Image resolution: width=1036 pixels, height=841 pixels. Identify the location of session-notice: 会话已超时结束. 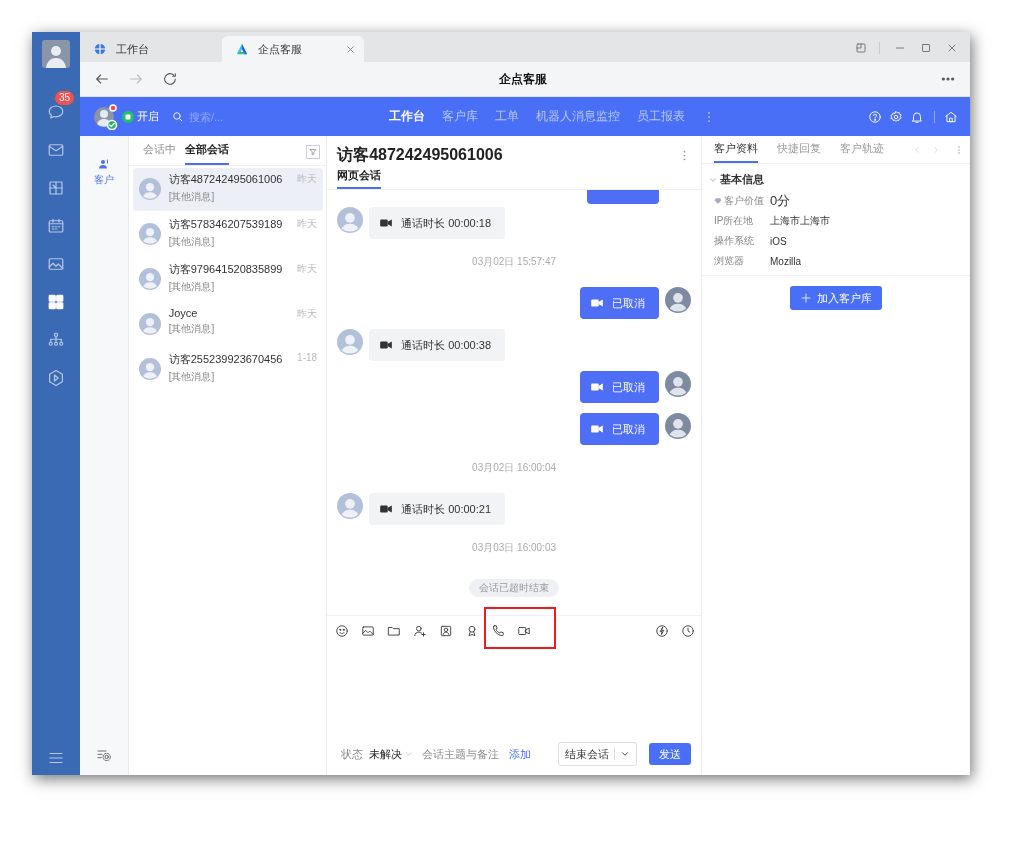
(514, 588).